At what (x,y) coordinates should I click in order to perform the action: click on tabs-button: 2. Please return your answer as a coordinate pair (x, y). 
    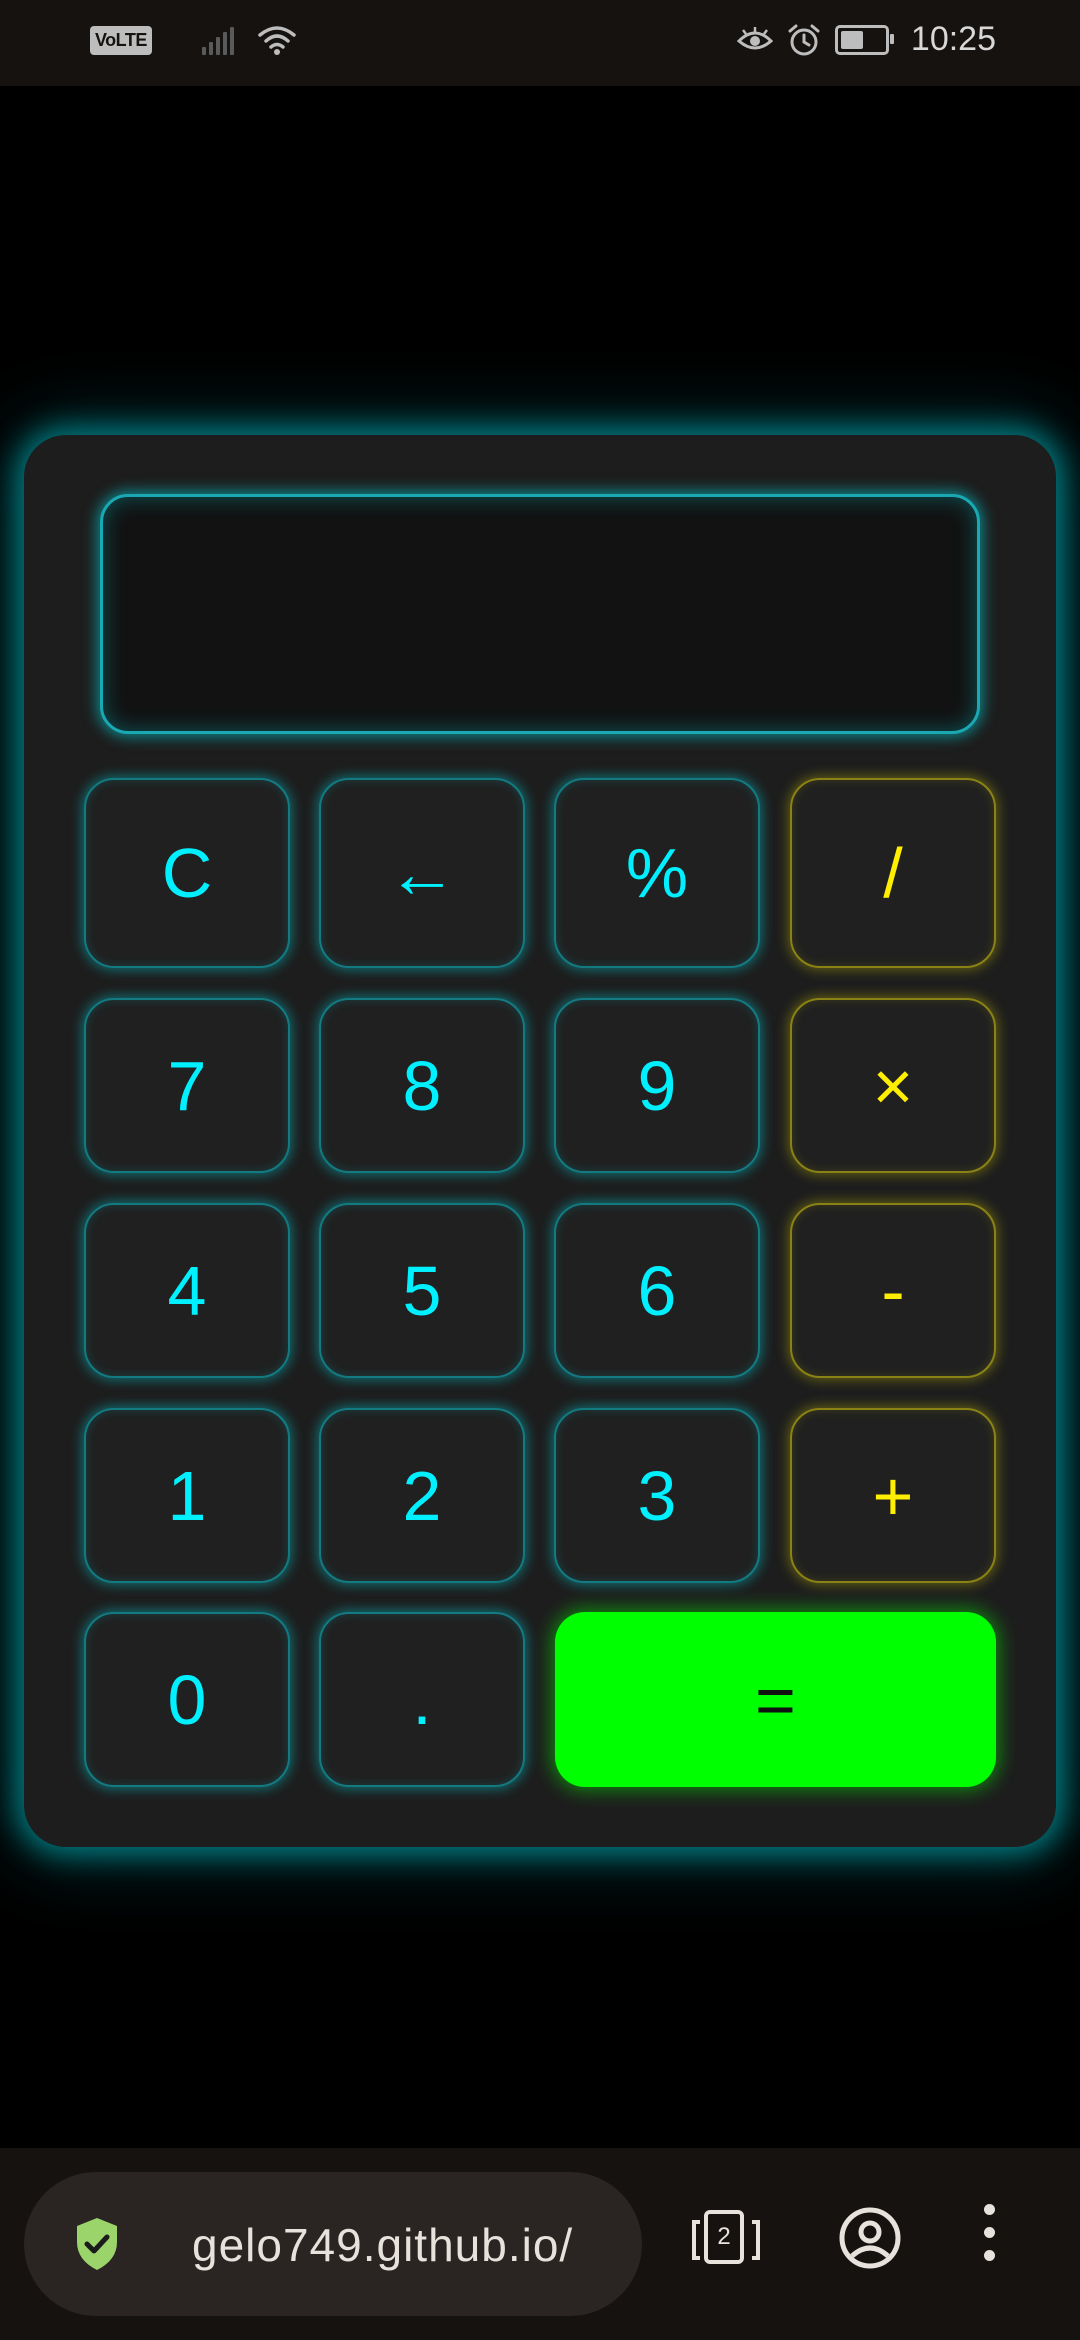
    Looking at the image, I should click on (726, 2240).